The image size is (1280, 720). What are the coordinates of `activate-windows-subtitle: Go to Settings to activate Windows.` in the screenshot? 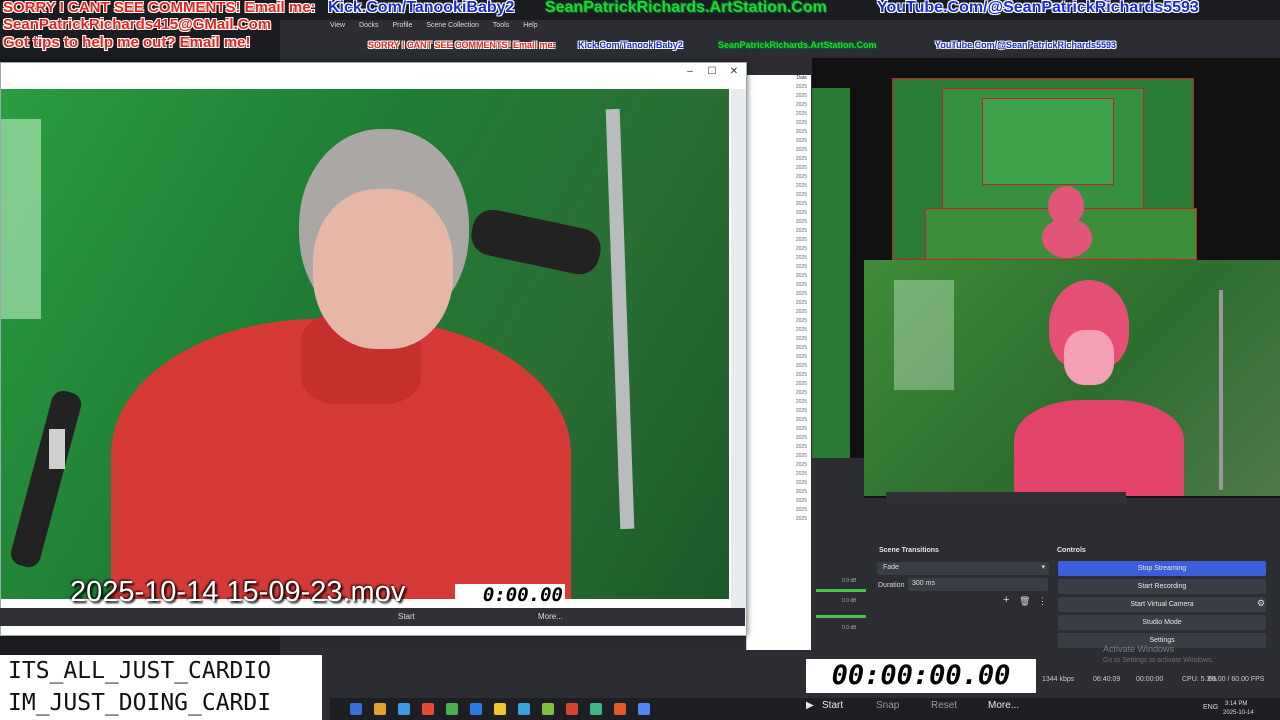 It's located at (1158, 660).